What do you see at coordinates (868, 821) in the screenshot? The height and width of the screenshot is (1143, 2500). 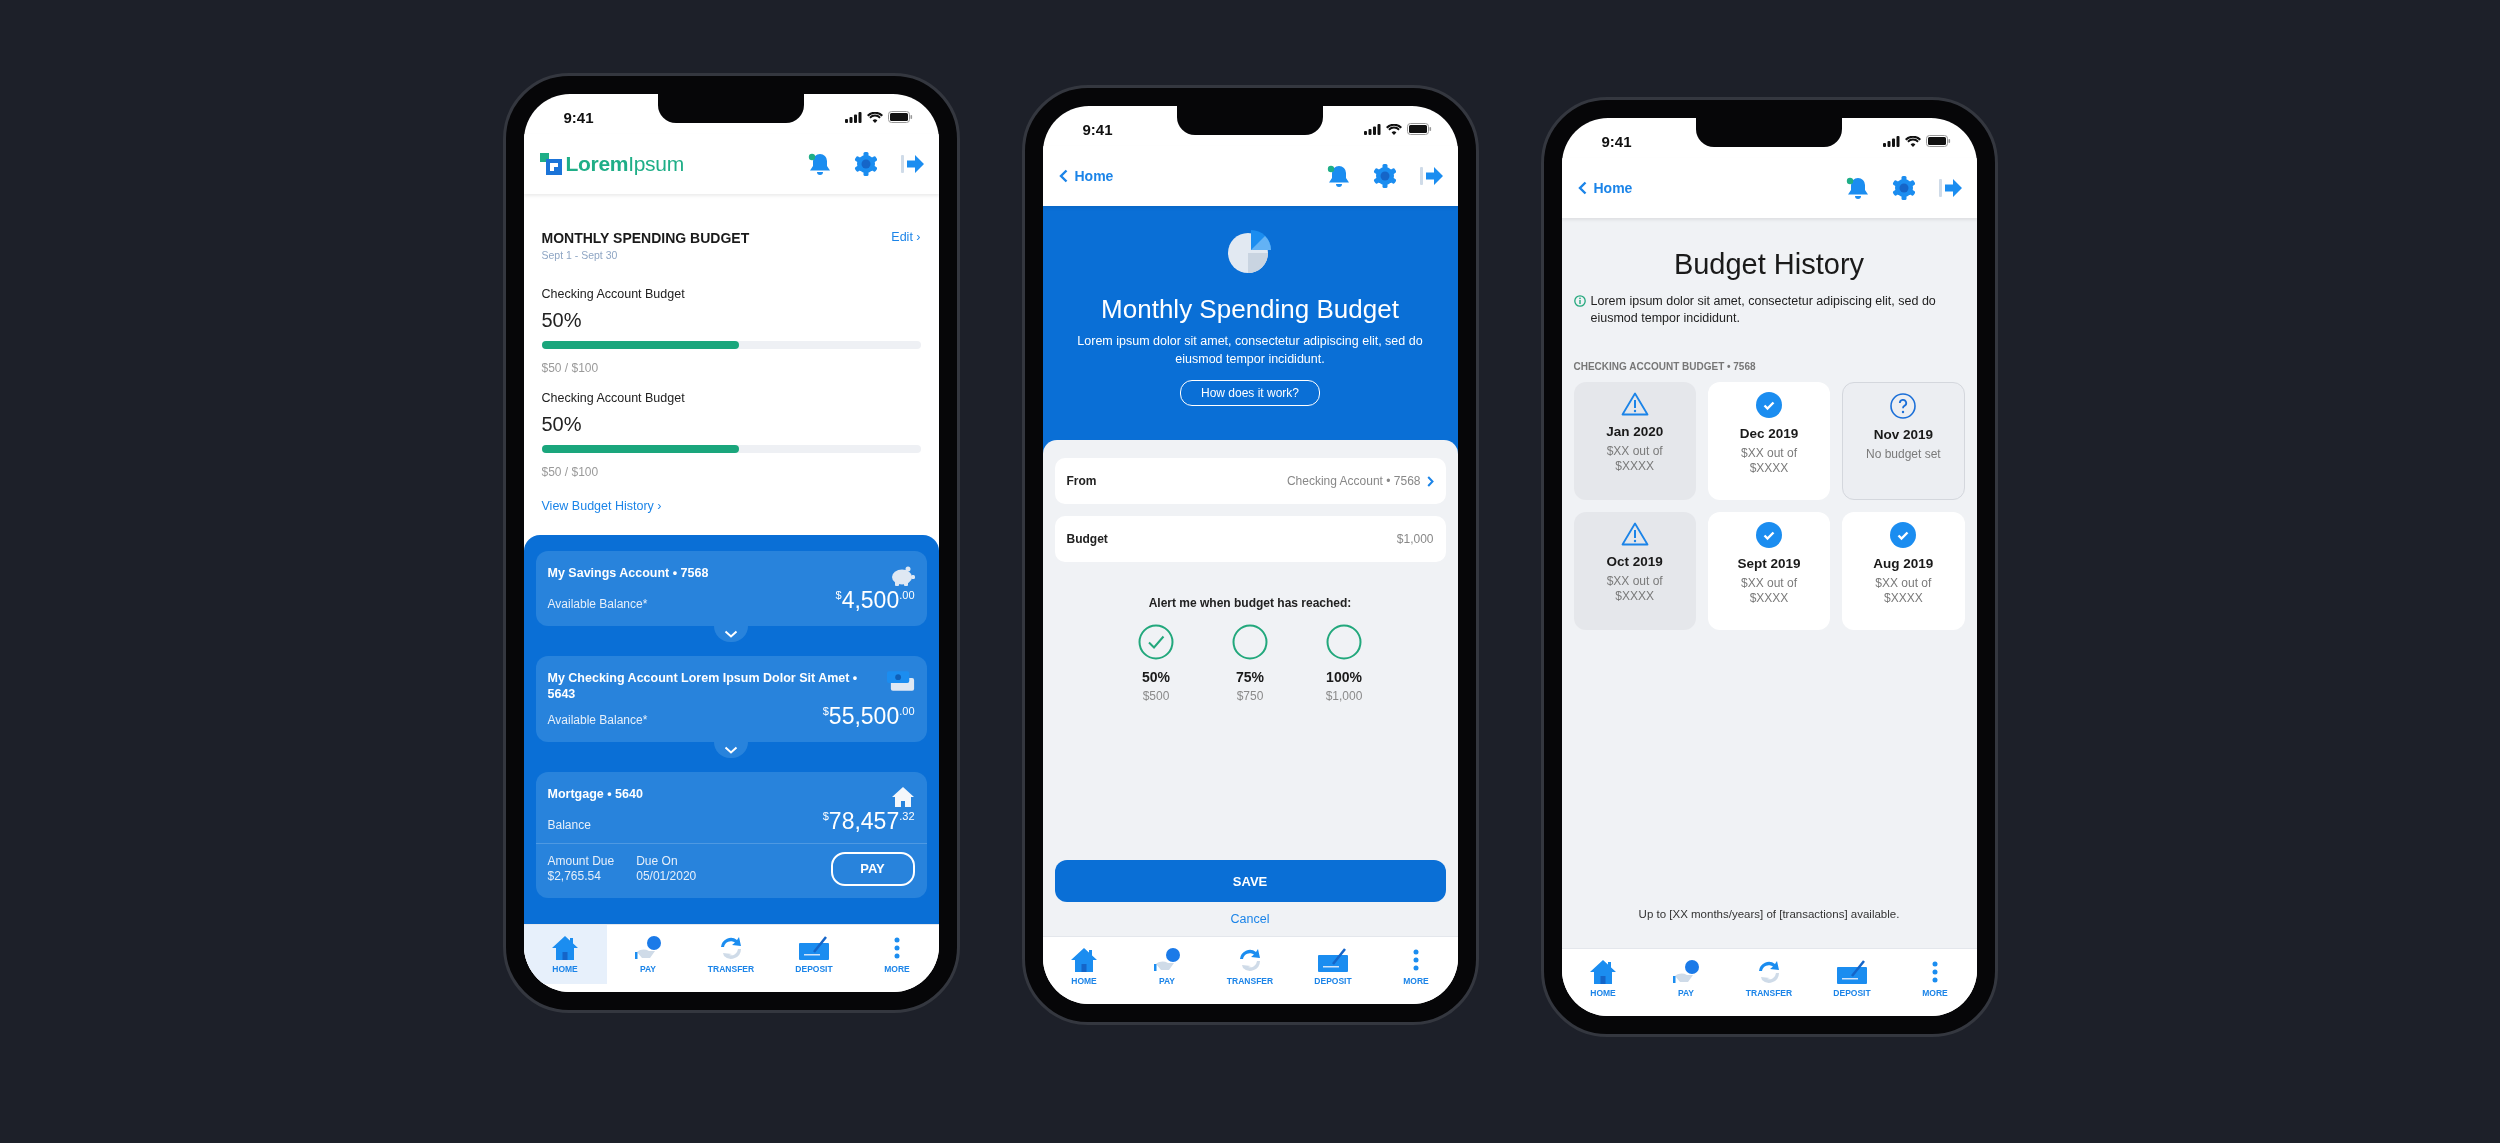 I see `balance-amount: $^{$}$78,457$^{.32}$` at bounding box center [868, 821].